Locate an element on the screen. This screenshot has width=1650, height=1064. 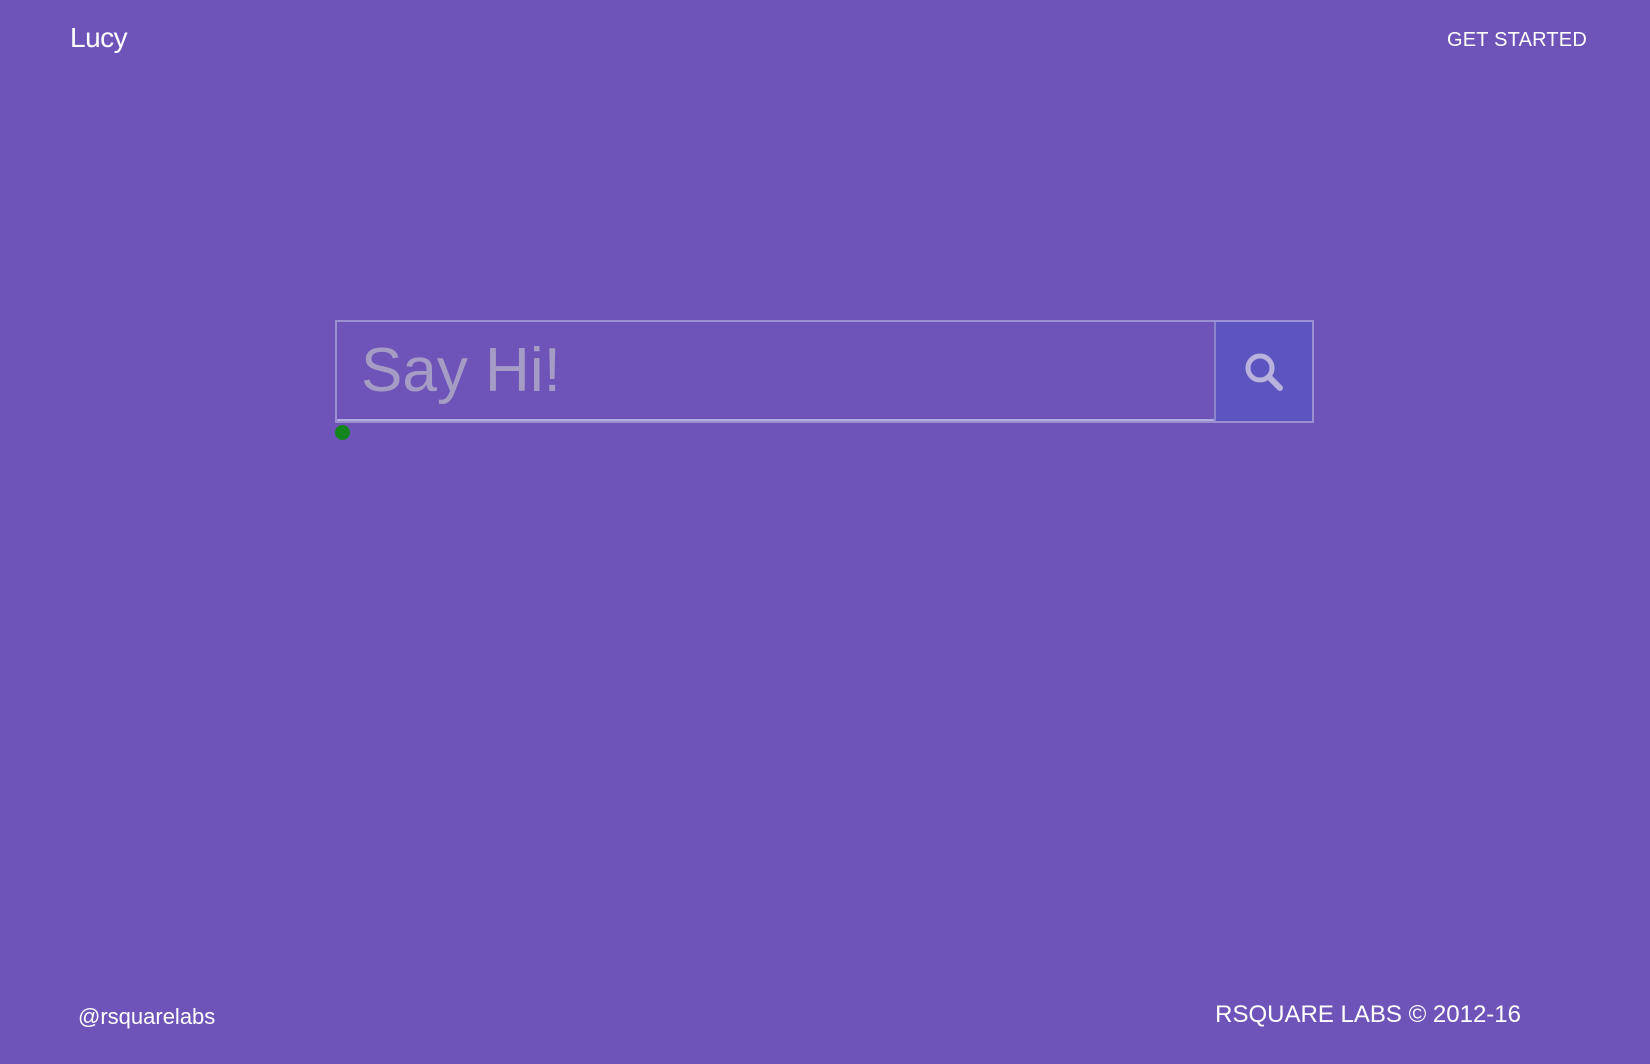
status-indicator is located at coordinates (342, 432).